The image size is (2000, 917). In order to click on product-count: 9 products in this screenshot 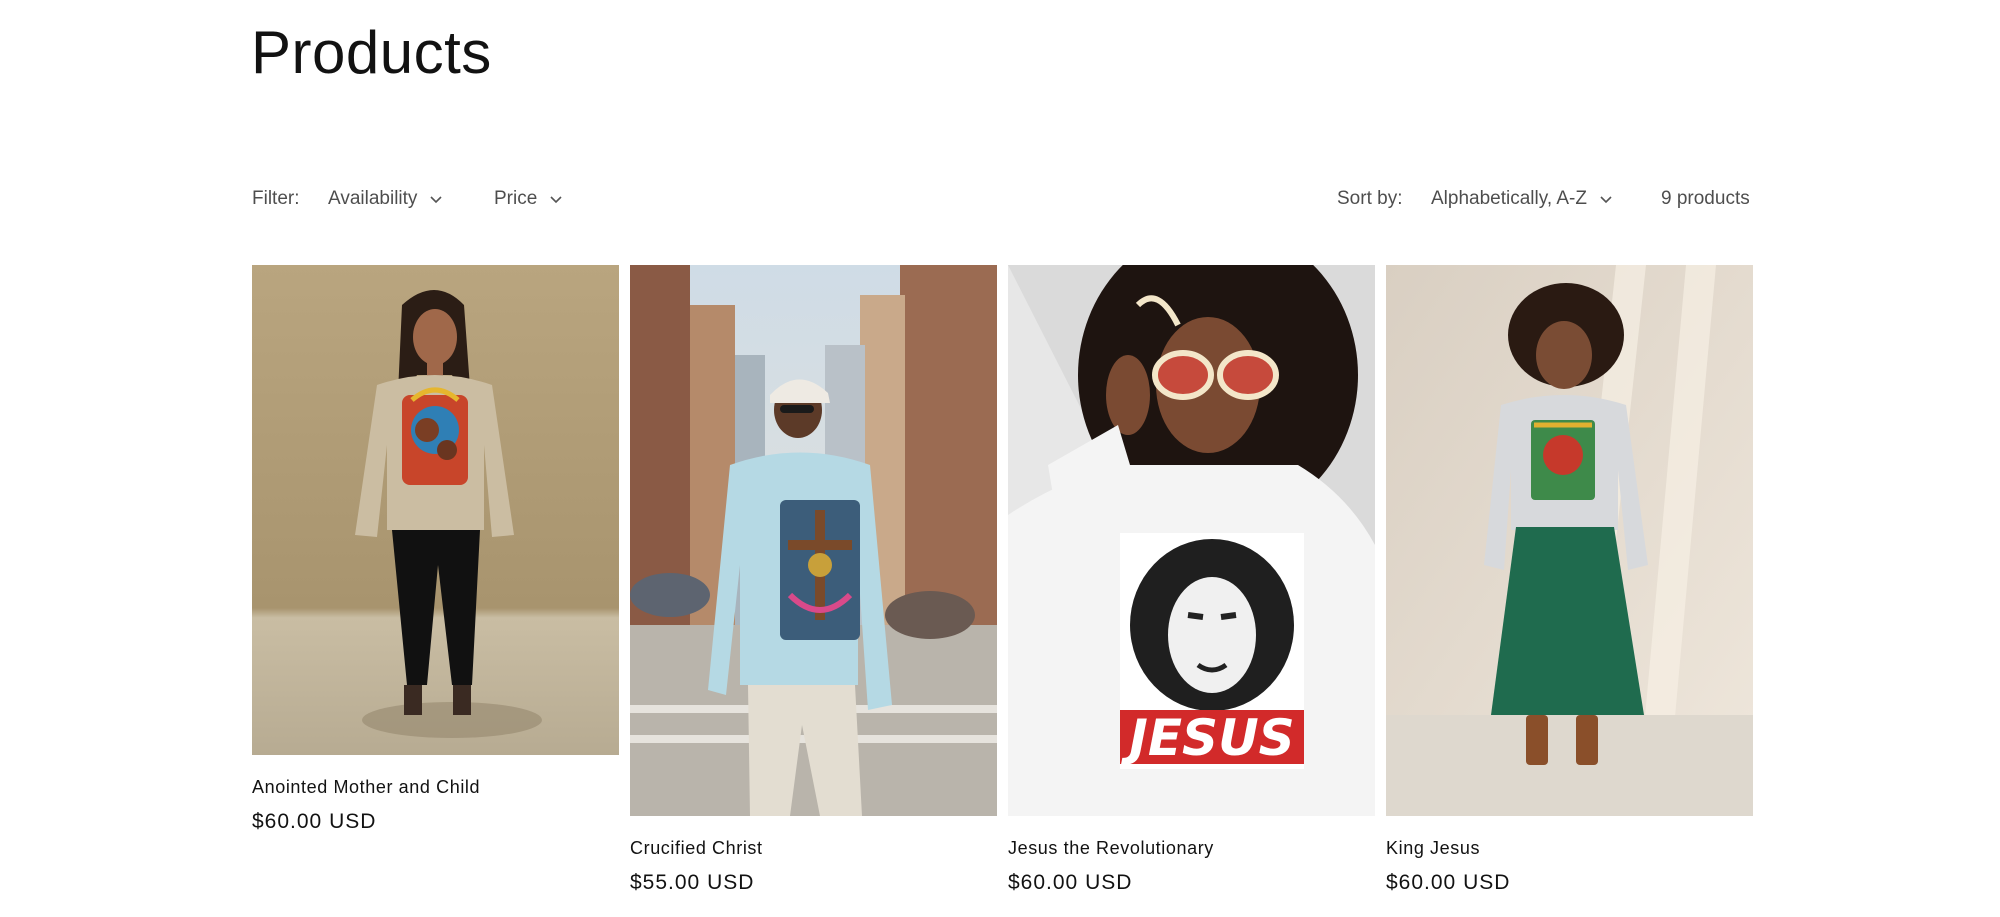, I will do `click(1705, 198)`.